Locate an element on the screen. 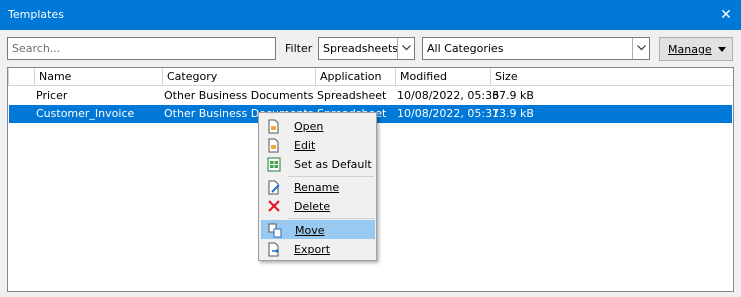  menu-item-label: Edit is located at coordinates (305, 145).